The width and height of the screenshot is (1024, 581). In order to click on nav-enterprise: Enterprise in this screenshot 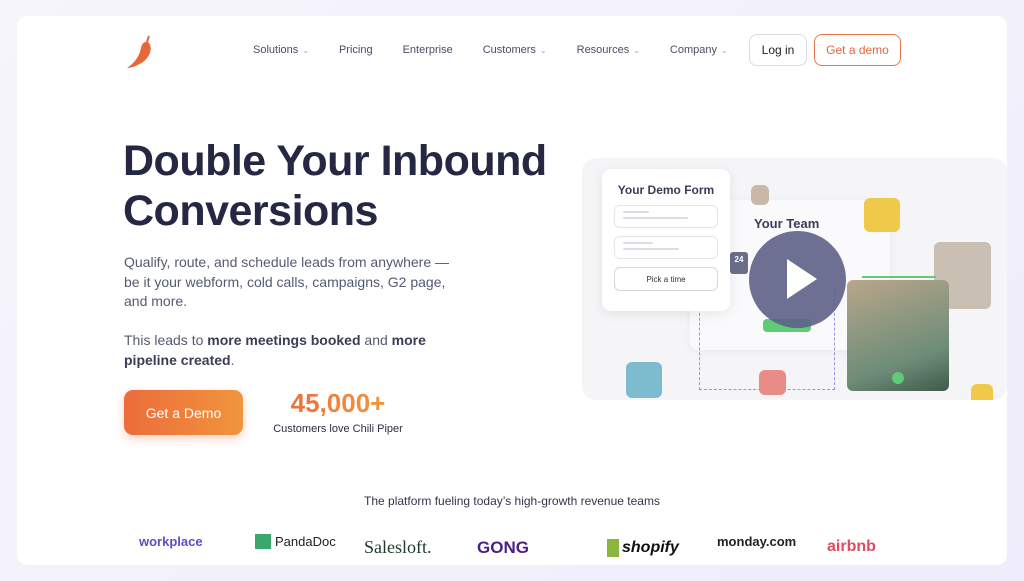, I will do `click(428, 50)`.